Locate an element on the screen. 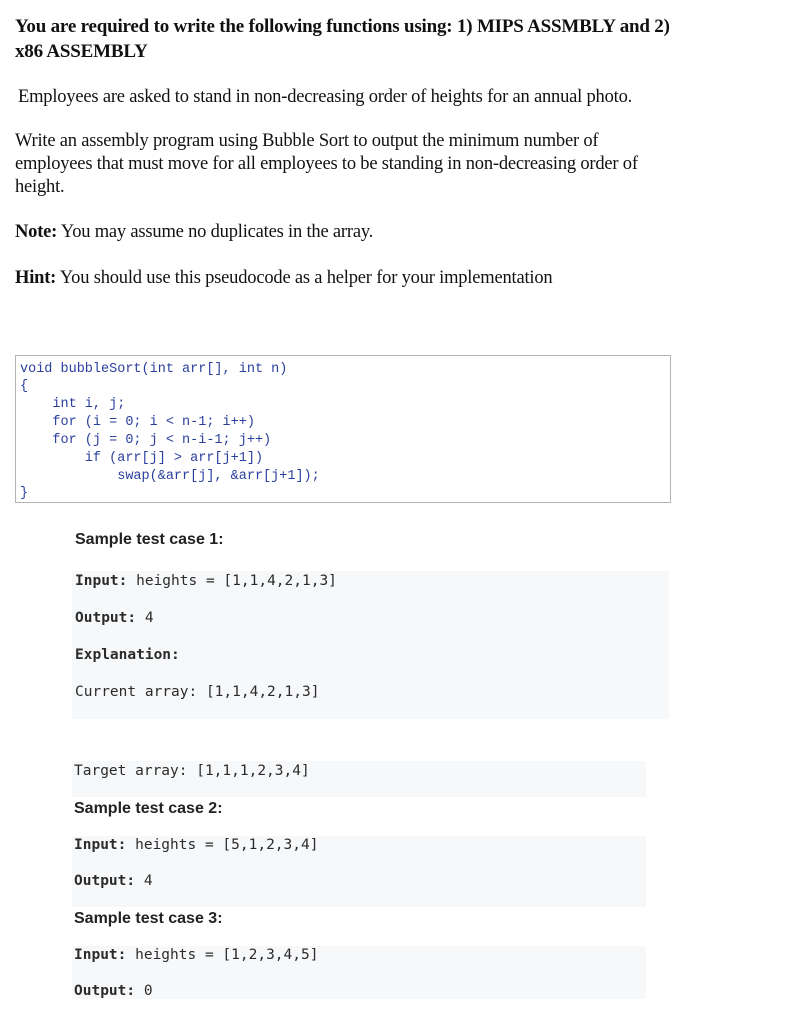 This screenshot has width=794, height=1024. explanation-label: Explanation: is located at coordinates (127, 655).